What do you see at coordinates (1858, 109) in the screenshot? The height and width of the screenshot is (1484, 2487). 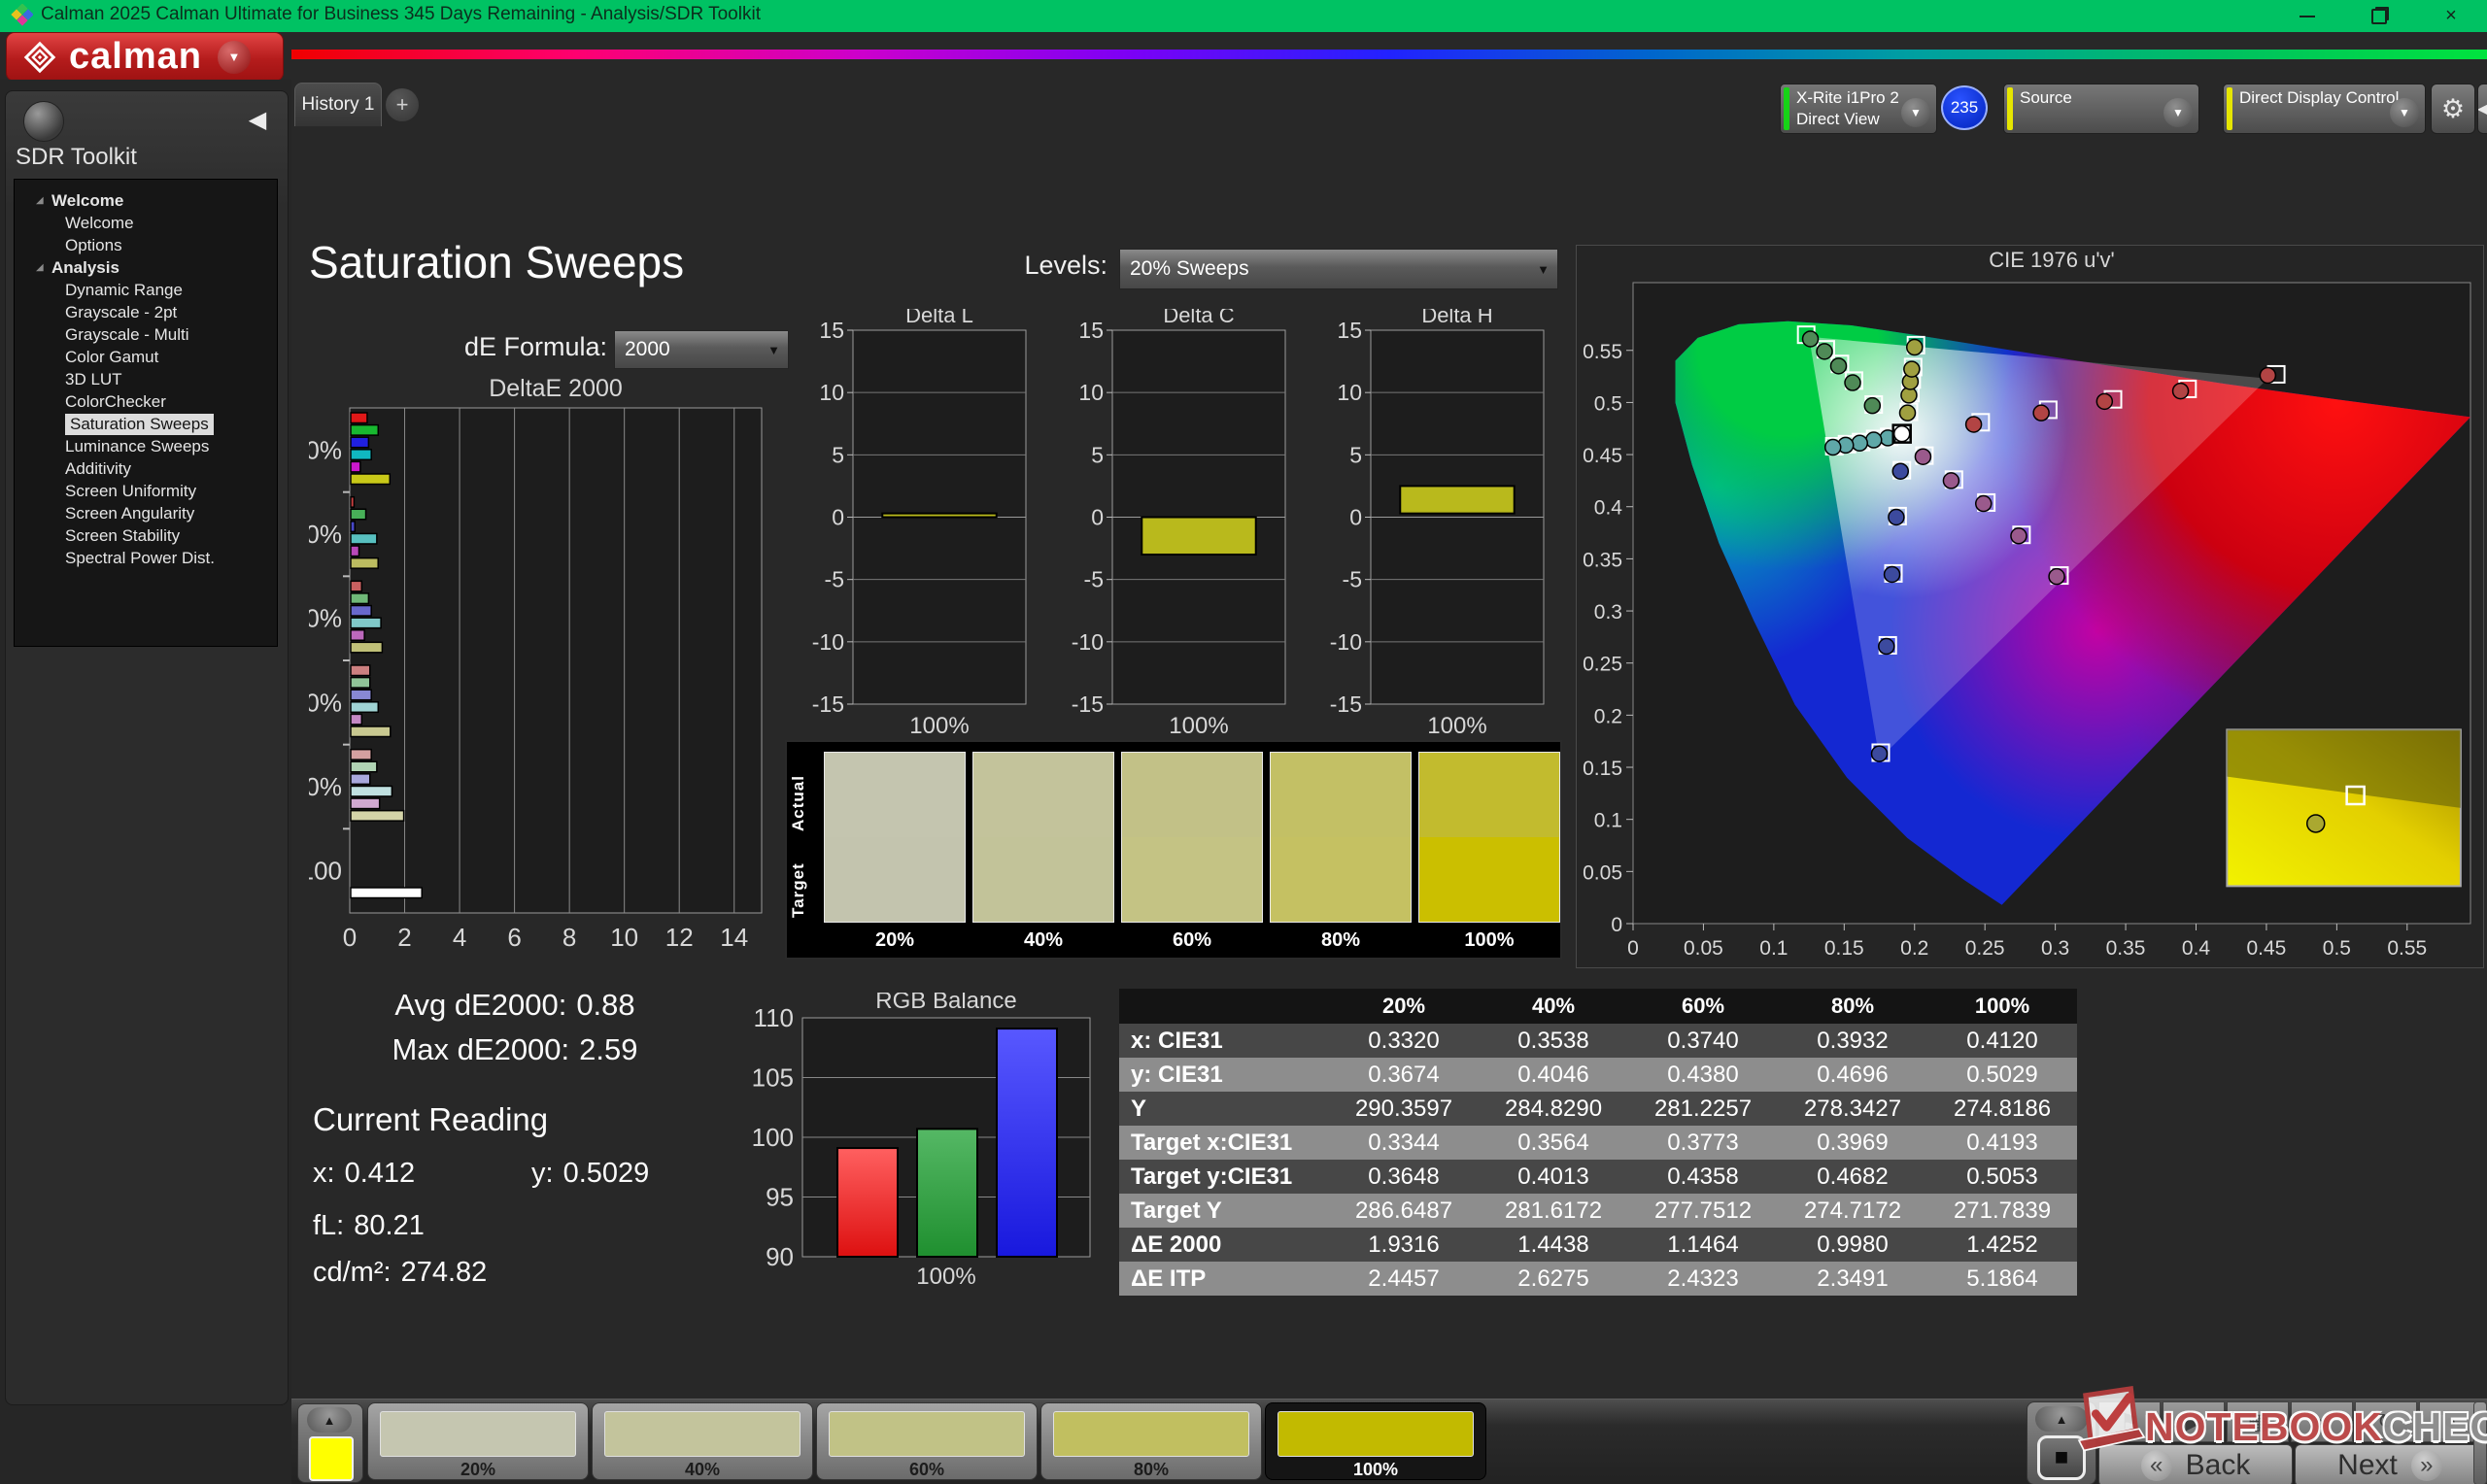 I see `meter-dropdown: X-Rite i1Pro 2 Direct View ▼` at bounding box center [1858, 109].